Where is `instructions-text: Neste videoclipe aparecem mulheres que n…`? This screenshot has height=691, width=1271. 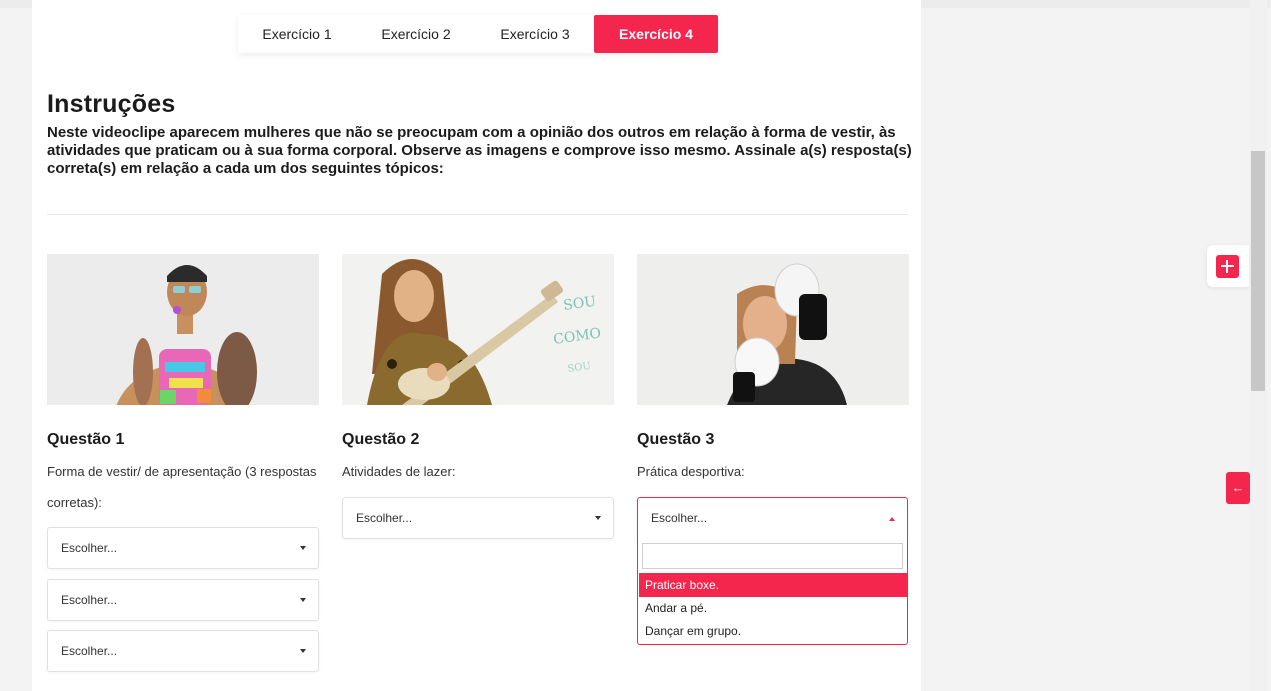
instructions-text: Neste videoclipe aparecem mulheres que n… is located at coordinates (479, 150).